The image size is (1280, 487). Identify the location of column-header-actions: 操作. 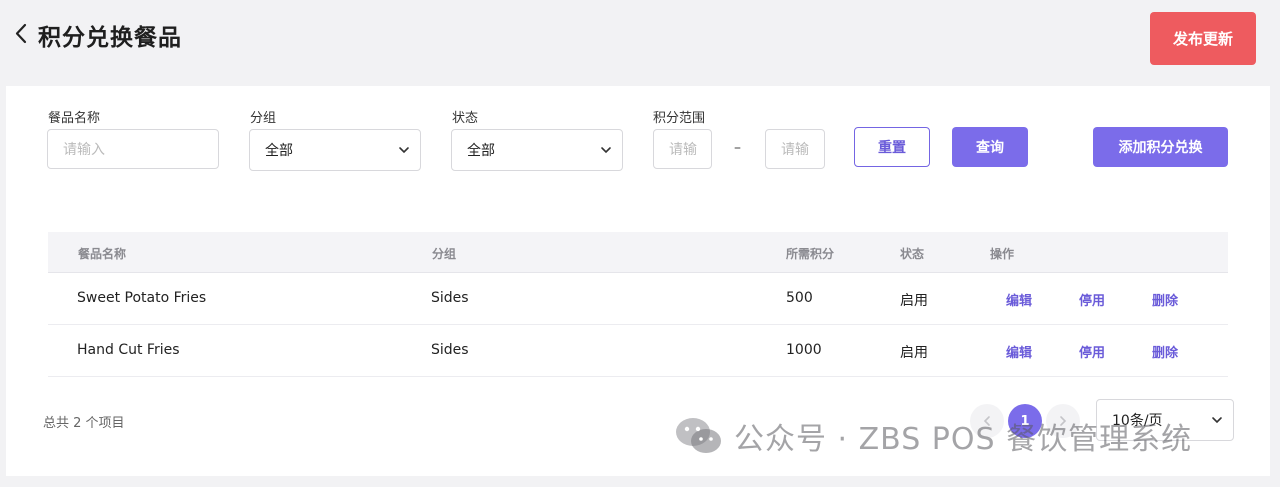
(1002, 254).